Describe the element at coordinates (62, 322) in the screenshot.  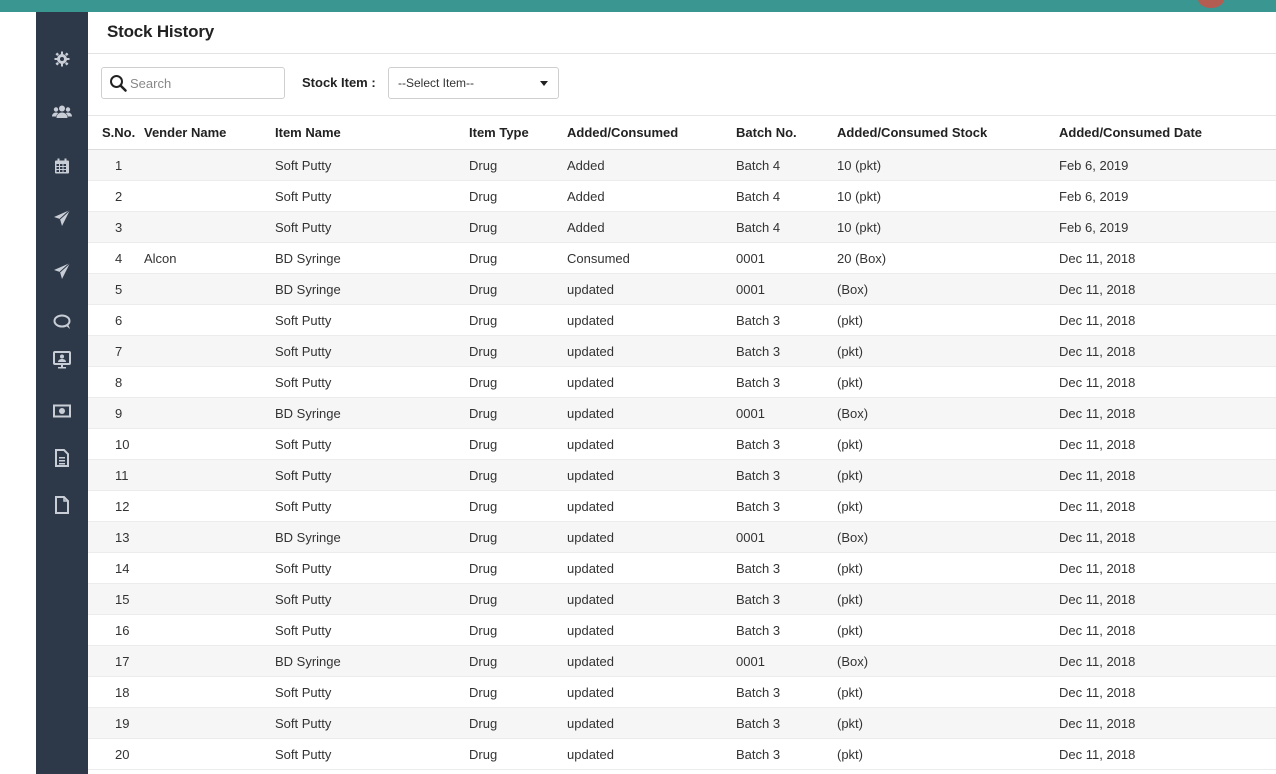
I see `chat-icon` at that location.